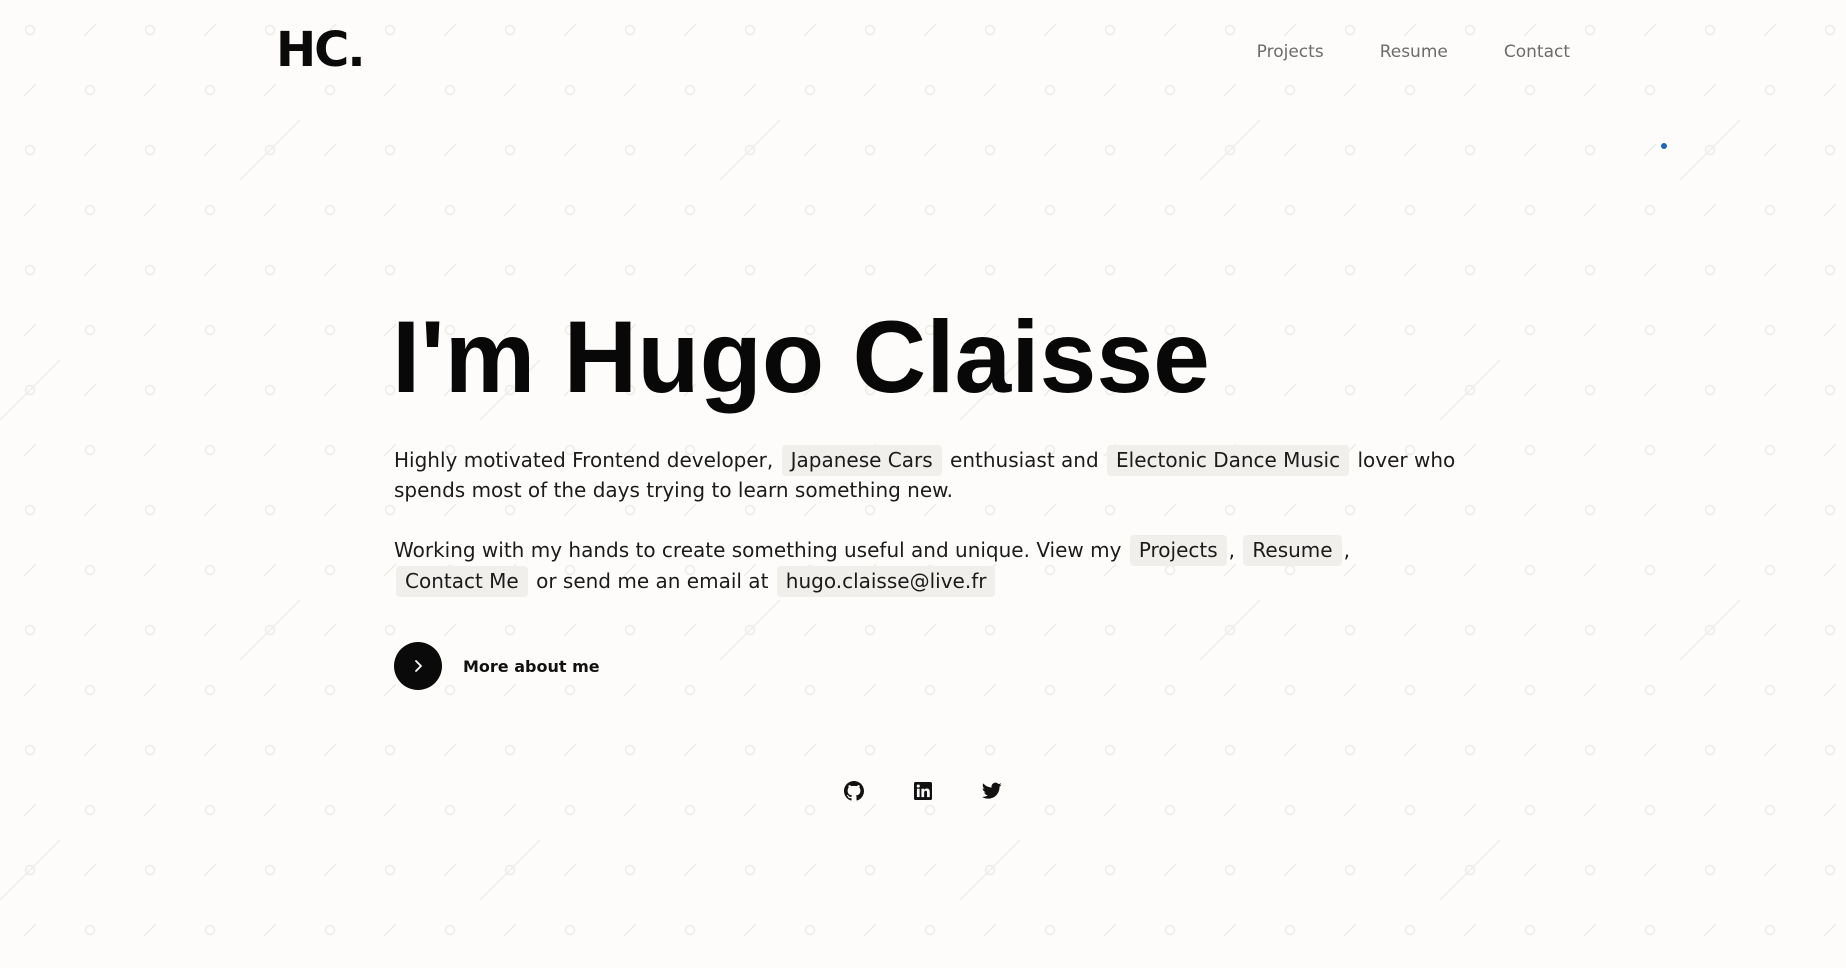 The image size is (1846, 968). Describe the element at coordinates (801, 357) in the screenshot. I see `hero-title: I'm Hugo Claisse` at that location.